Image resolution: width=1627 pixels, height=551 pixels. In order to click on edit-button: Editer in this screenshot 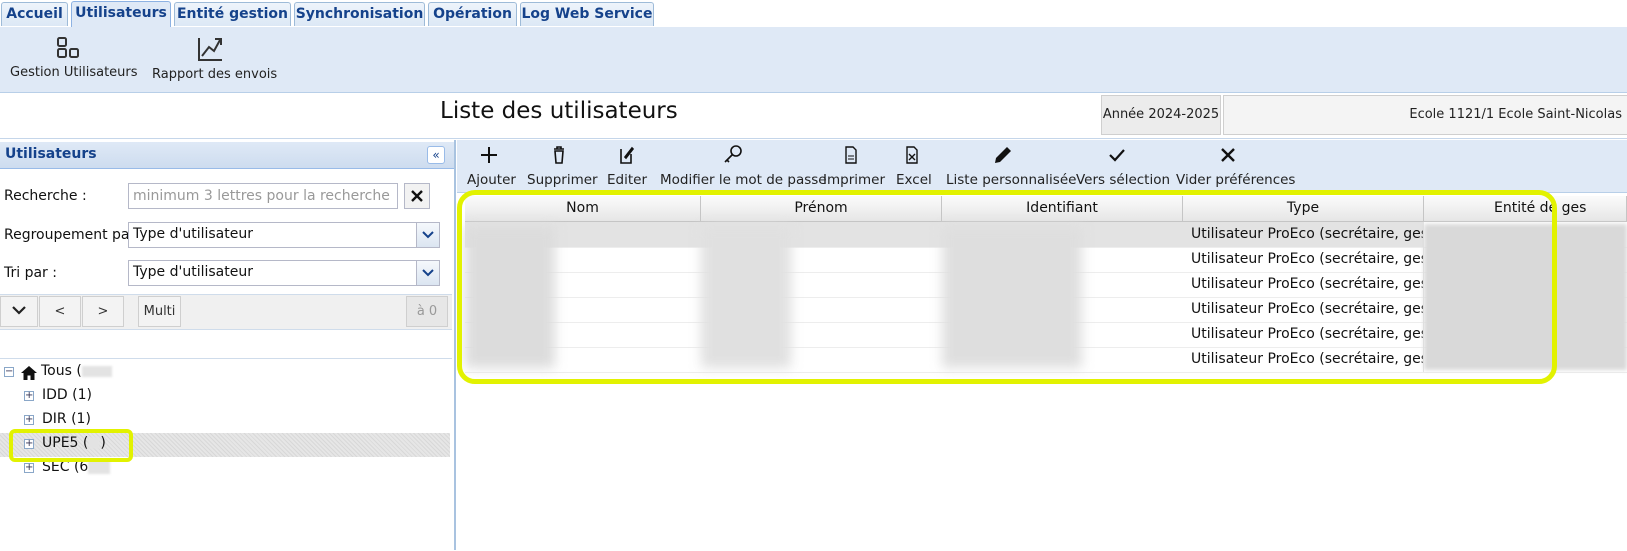, I will do `click(627, 166)`.